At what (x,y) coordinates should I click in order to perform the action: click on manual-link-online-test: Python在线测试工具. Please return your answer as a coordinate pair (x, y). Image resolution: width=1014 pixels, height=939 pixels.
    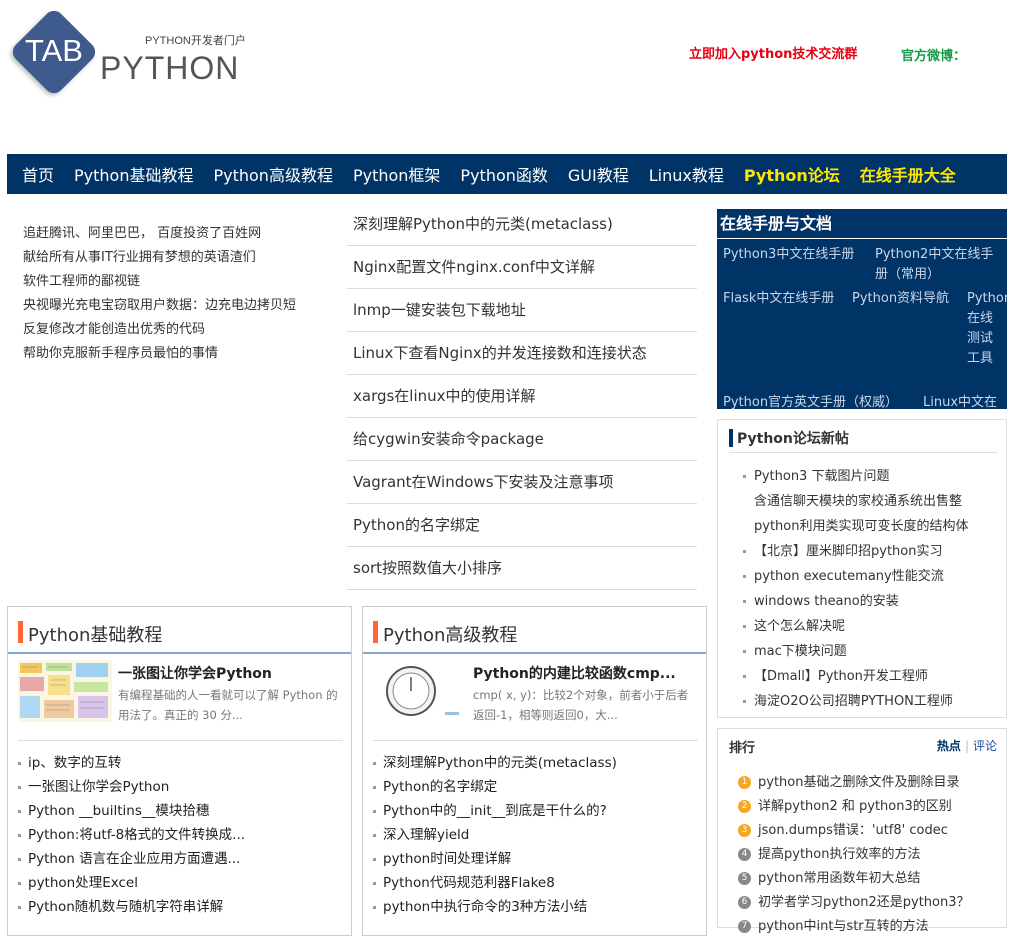
    Looking at the image, I should click on (987, 329).